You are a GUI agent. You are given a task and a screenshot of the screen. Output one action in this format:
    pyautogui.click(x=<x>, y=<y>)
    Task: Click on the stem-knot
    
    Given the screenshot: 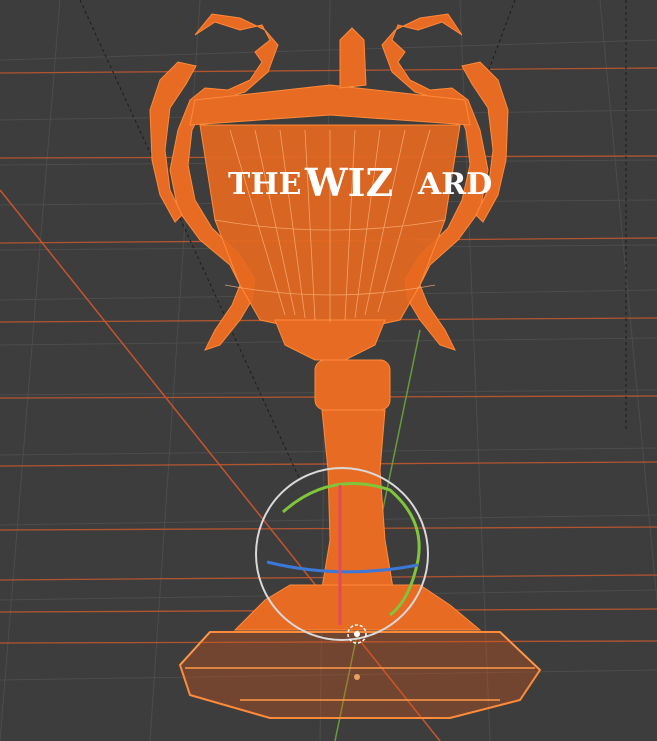 What is the action you would take?
    pyautogui.click(x=352, y=385)
    